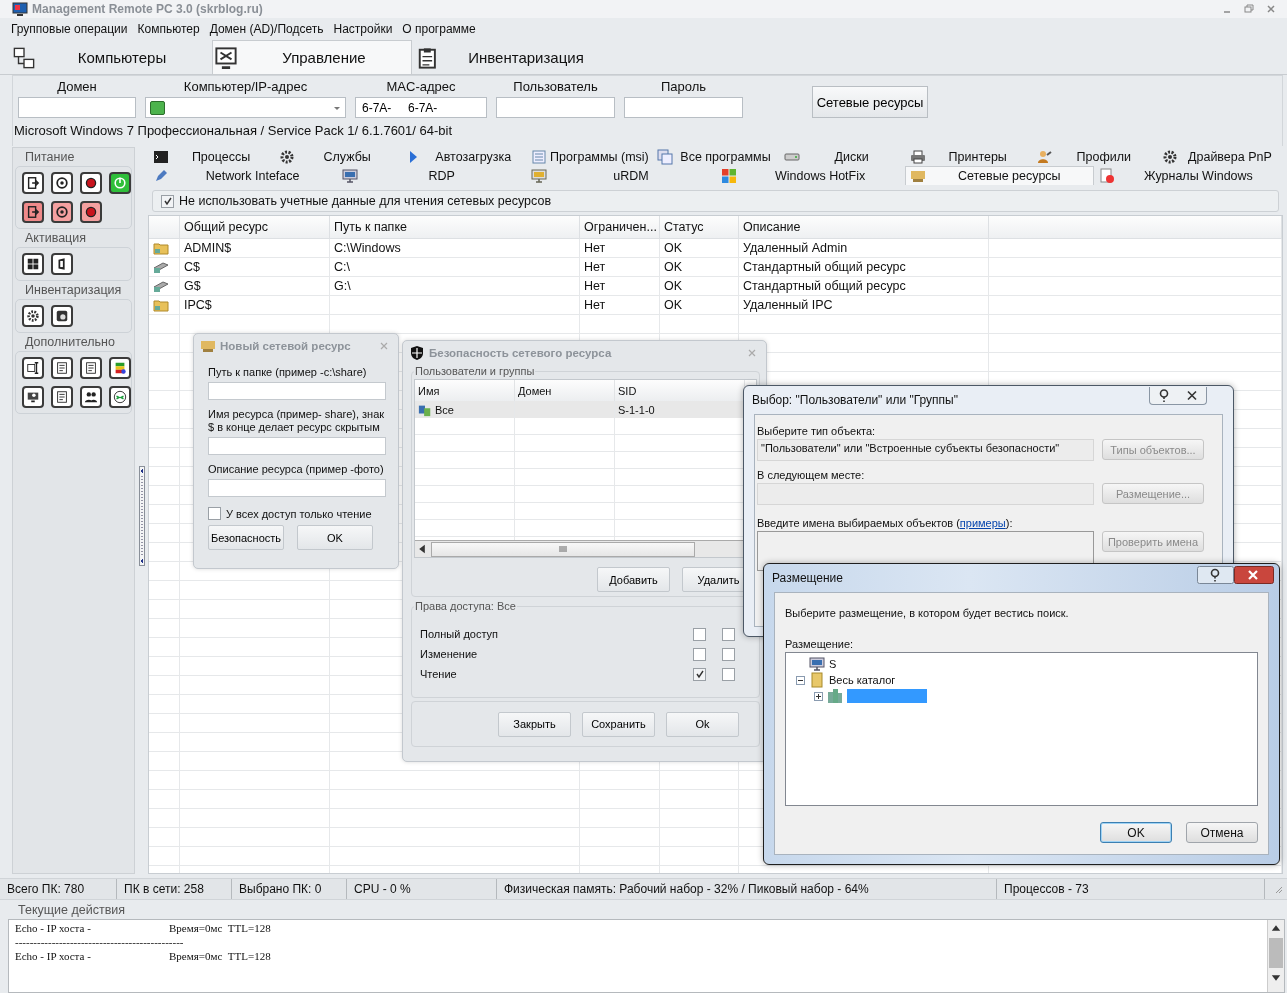 The image size is (1287, 993). What do you see at coordinates (342, 267) in the screenshot?
I see `table-cell: C:\` at bounding box center [342, 267].